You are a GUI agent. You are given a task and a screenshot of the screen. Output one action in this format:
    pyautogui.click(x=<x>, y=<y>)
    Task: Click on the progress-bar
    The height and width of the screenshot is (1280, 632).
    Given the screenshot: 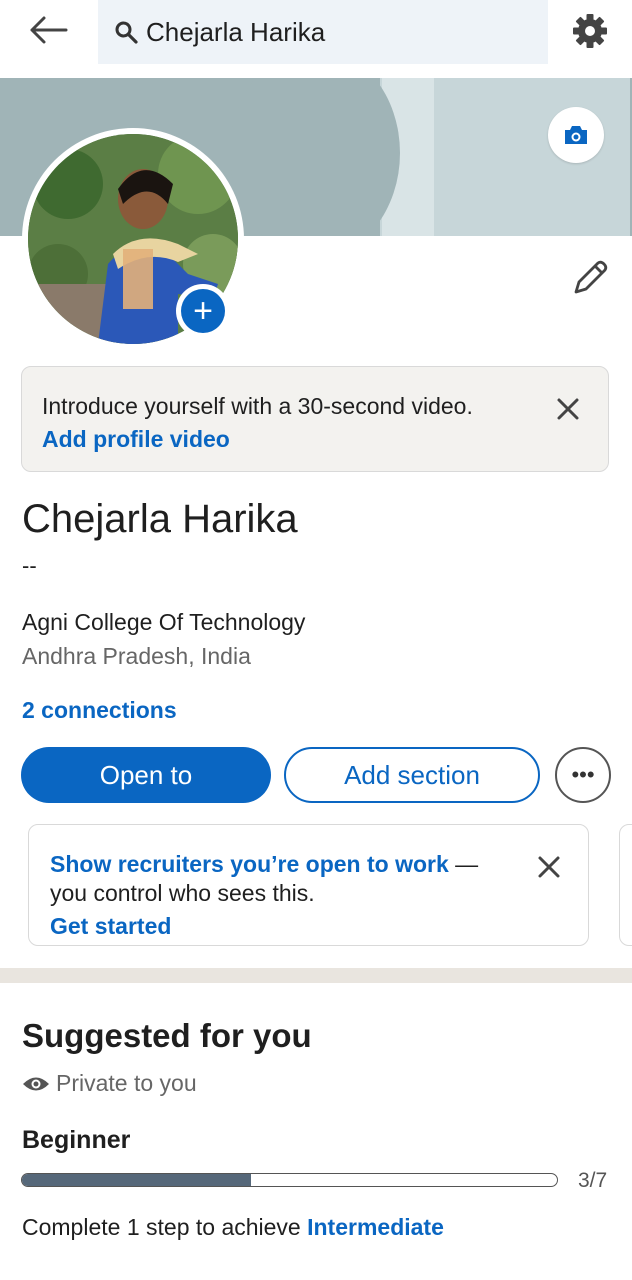 What is the action you would take?
    pyautogui.click(x=289, y=1180)
    